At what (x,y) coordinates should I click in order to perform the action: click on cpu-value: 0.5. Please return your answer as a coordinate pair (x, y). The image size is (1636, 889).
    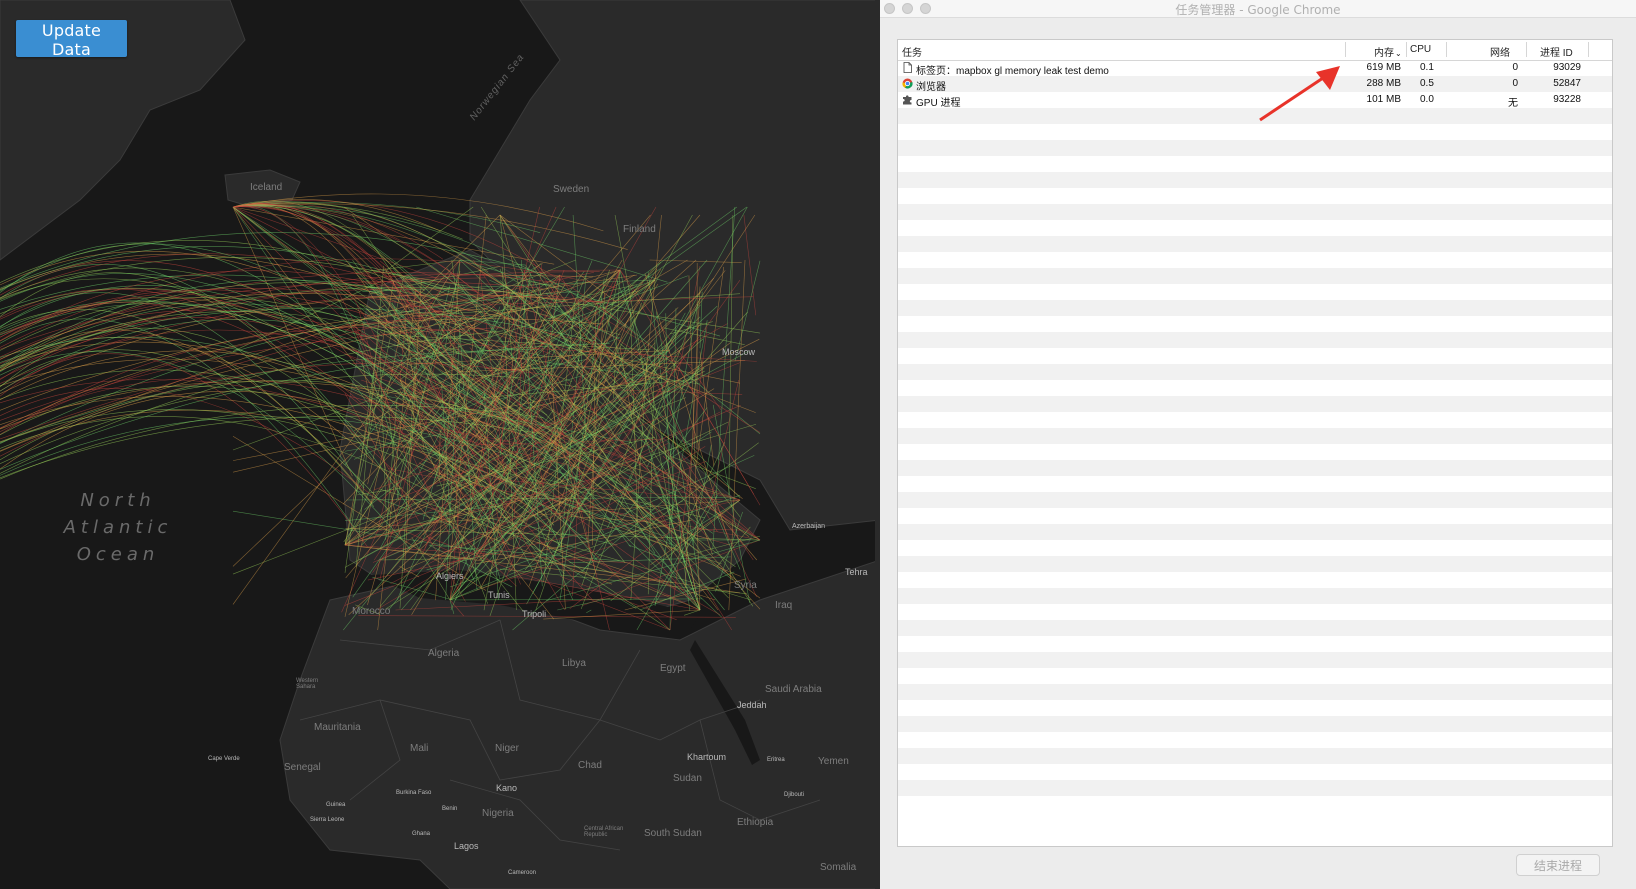
    Looking at the image, I should click on (1427, 83).